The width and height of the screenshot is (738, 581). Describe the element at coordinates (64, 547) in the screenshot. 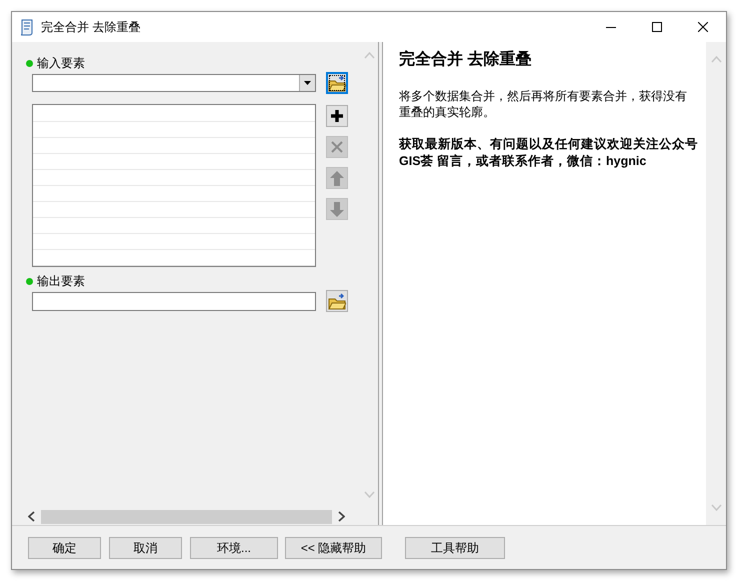

I see `dialog-button: 确定` at that location.